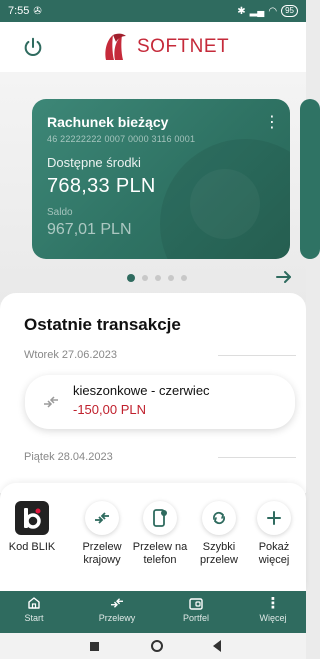  Describe the element at coordinates (160, 518) in the screenshot. I see `phone-transfer-icon` at that location.